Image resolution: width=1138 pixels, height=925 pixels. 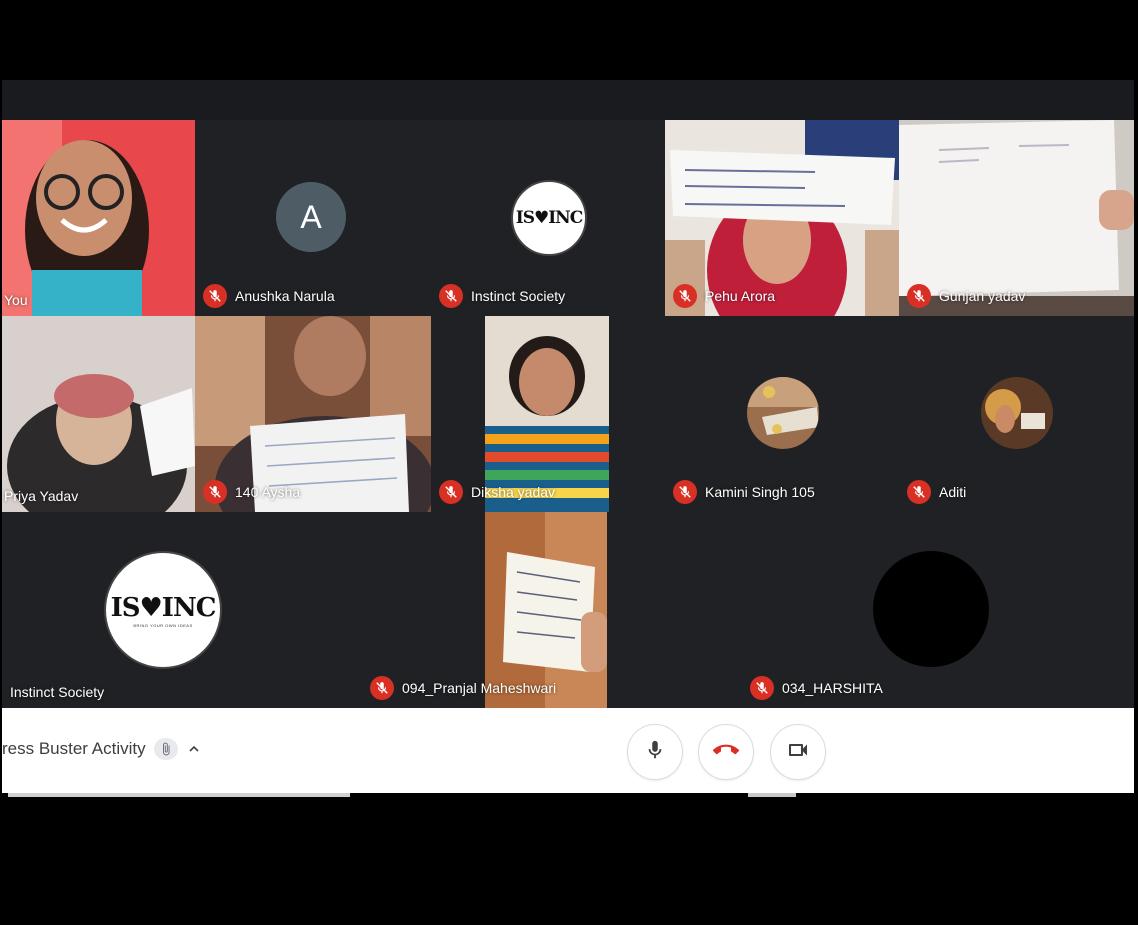 What do you see at coordinates (251, 492) in the screenshot?
I see `participant-name: 140 Aysha` at bounding box center [251, 492].